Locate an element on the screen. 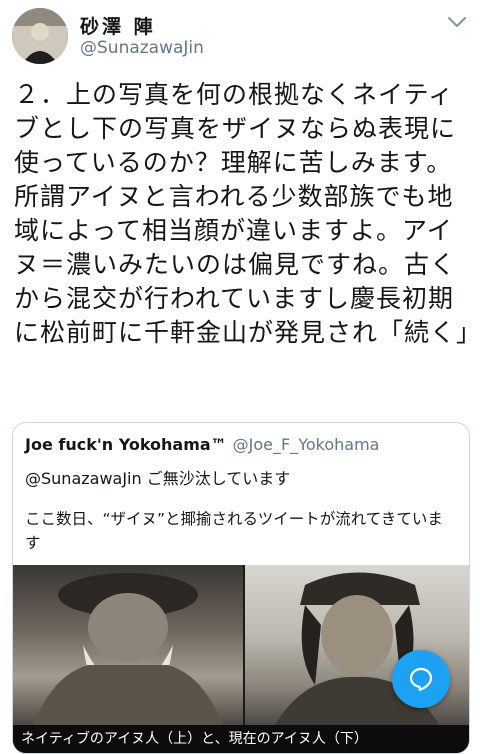  compose-reply-icon is located at coordinates (421, 679).